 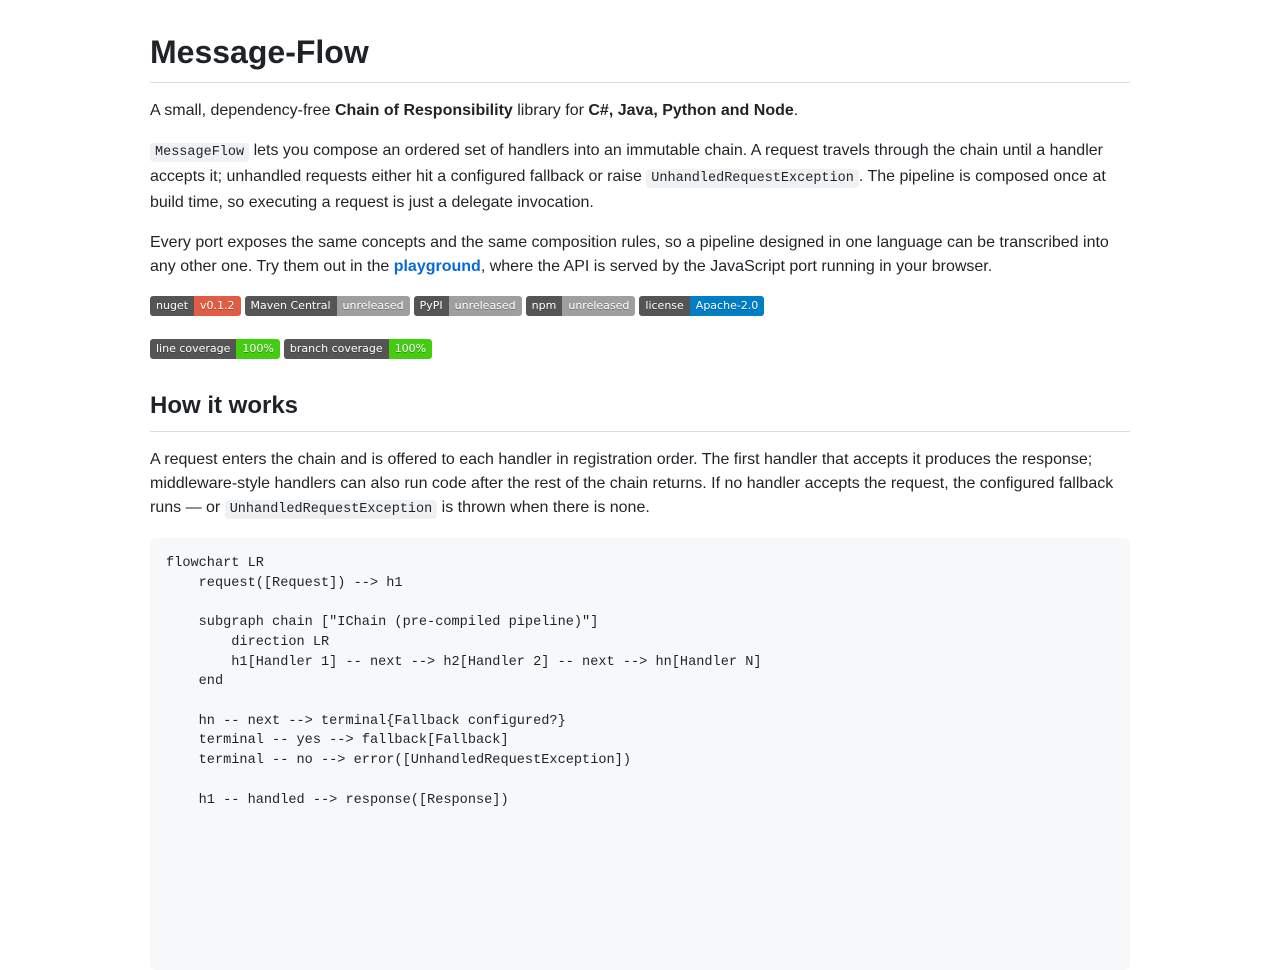 I want to click on badge-npm: npm unreleased, so click(x=580, y=306).